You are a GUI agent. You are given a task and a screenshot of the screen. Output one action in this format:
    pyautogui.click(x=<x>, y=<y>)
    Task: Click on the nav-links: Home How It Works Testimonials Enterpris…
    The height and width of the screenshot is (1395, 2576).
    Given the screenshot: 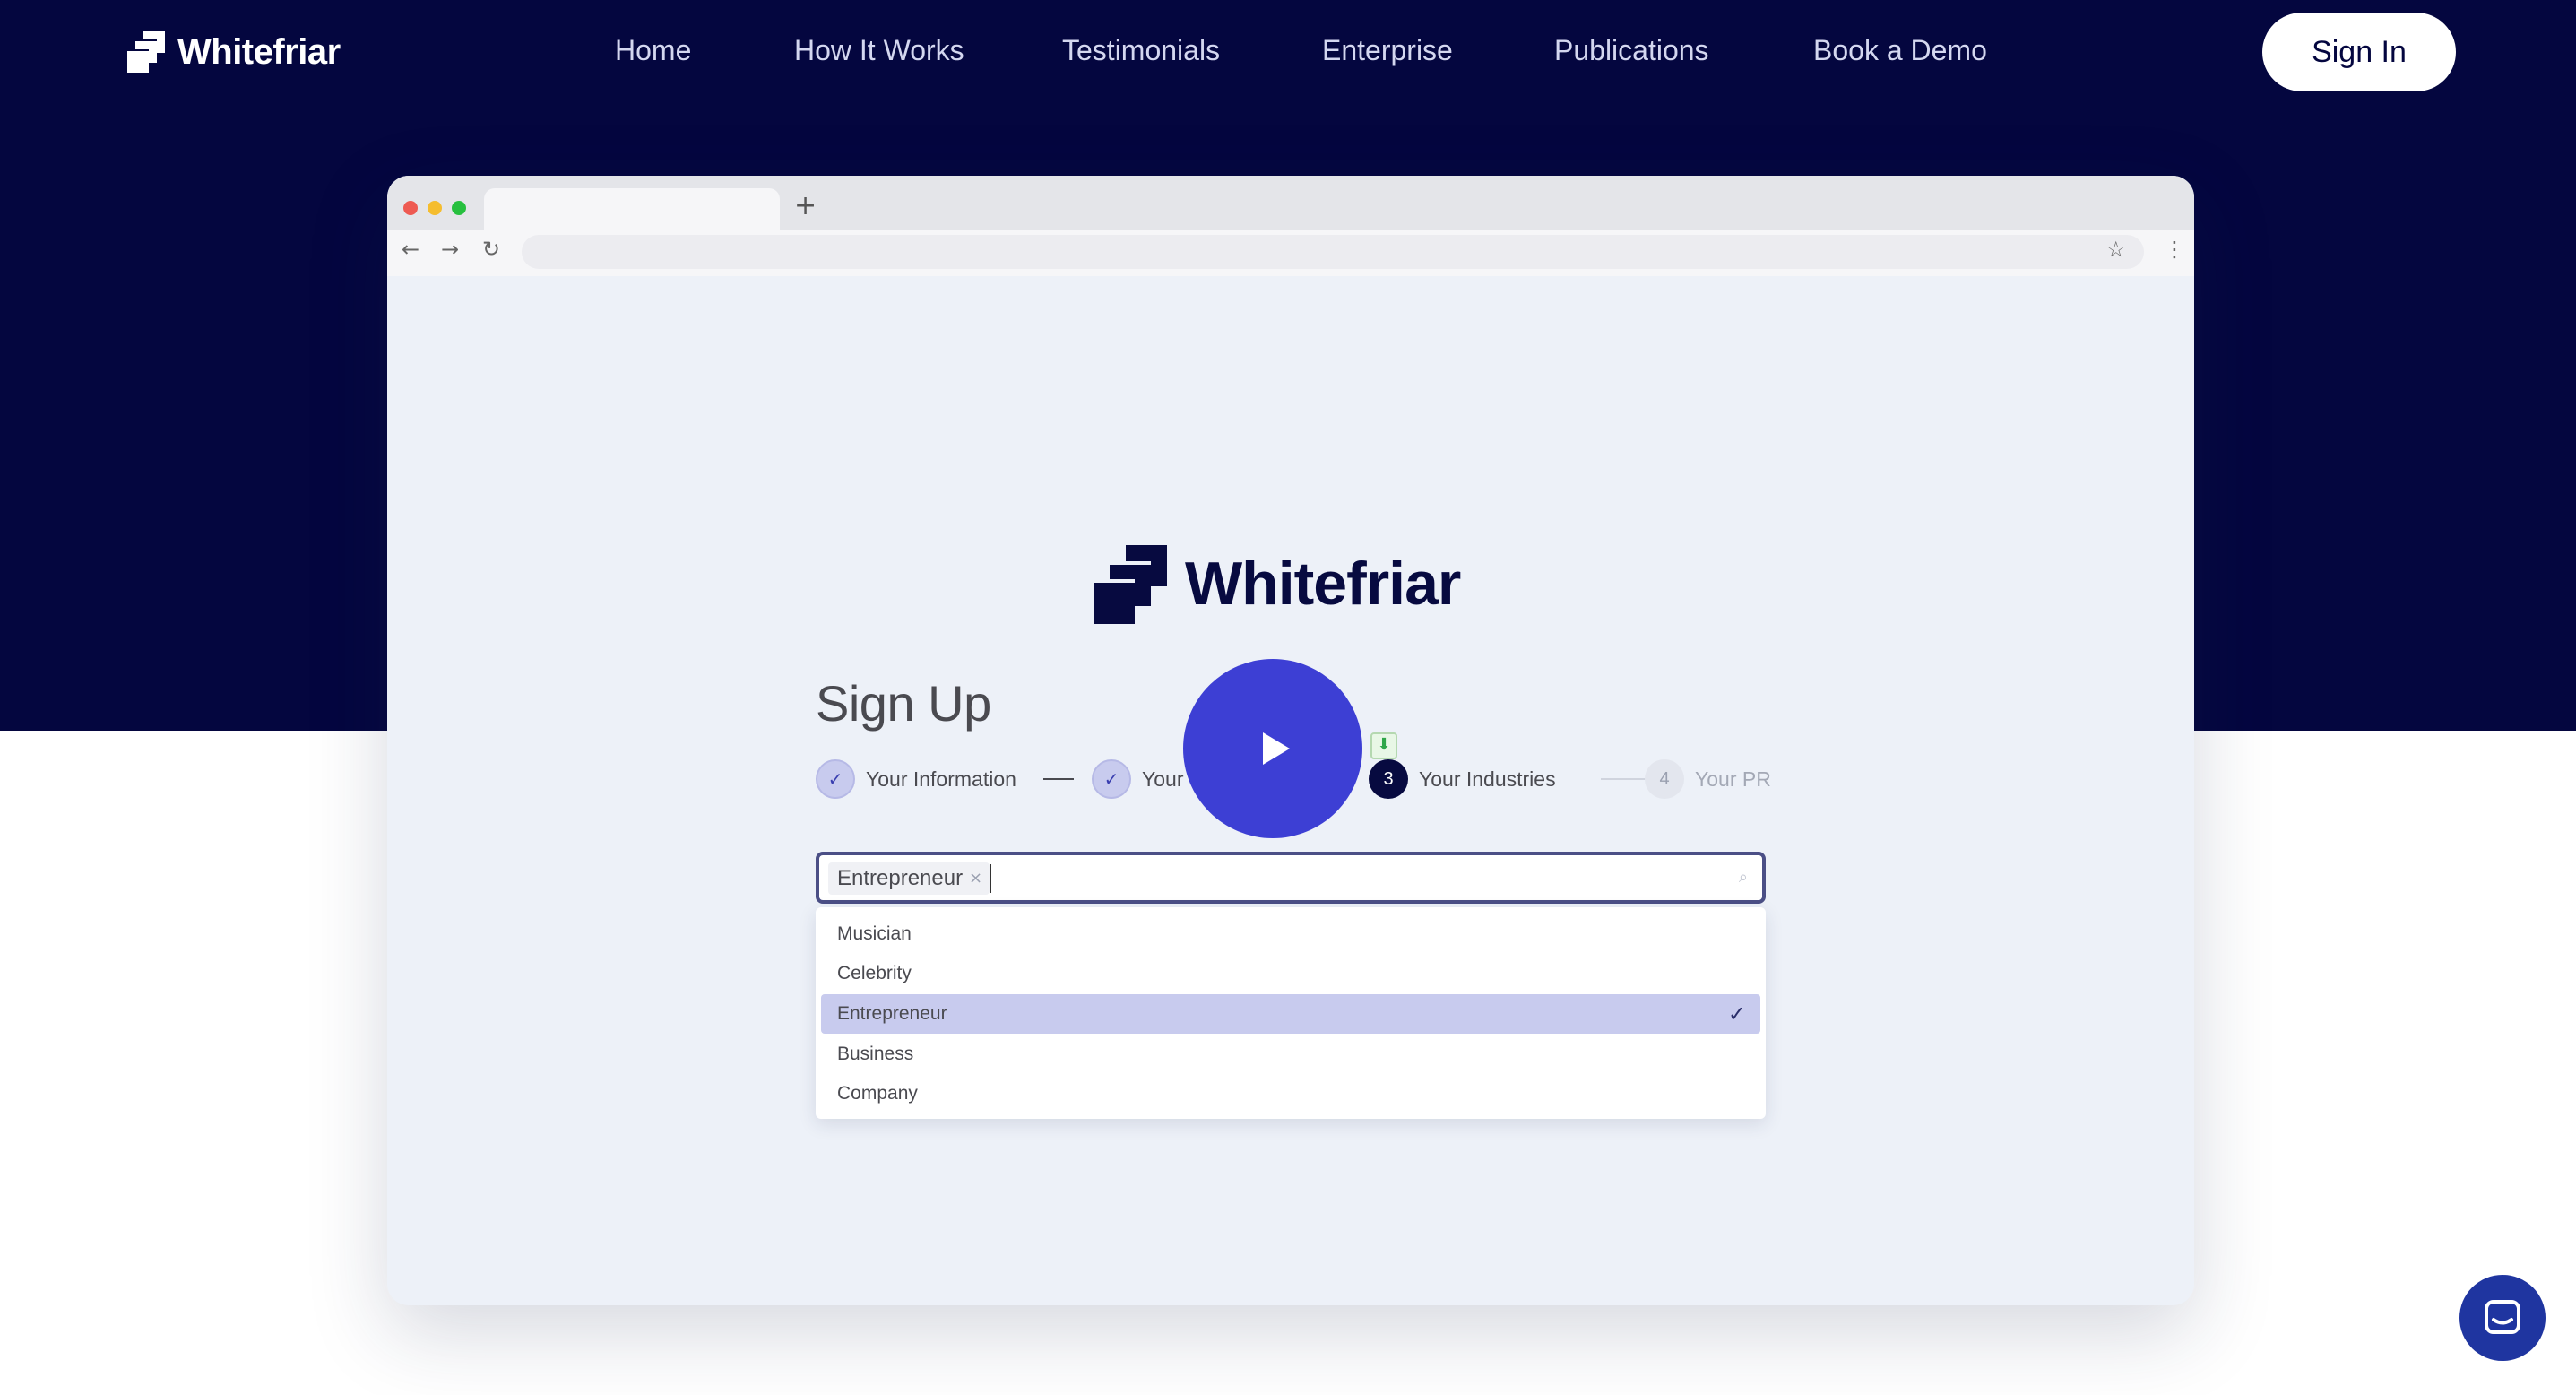 What is the action you would take?
    pyautogui.click(x=1288, y=54)
    